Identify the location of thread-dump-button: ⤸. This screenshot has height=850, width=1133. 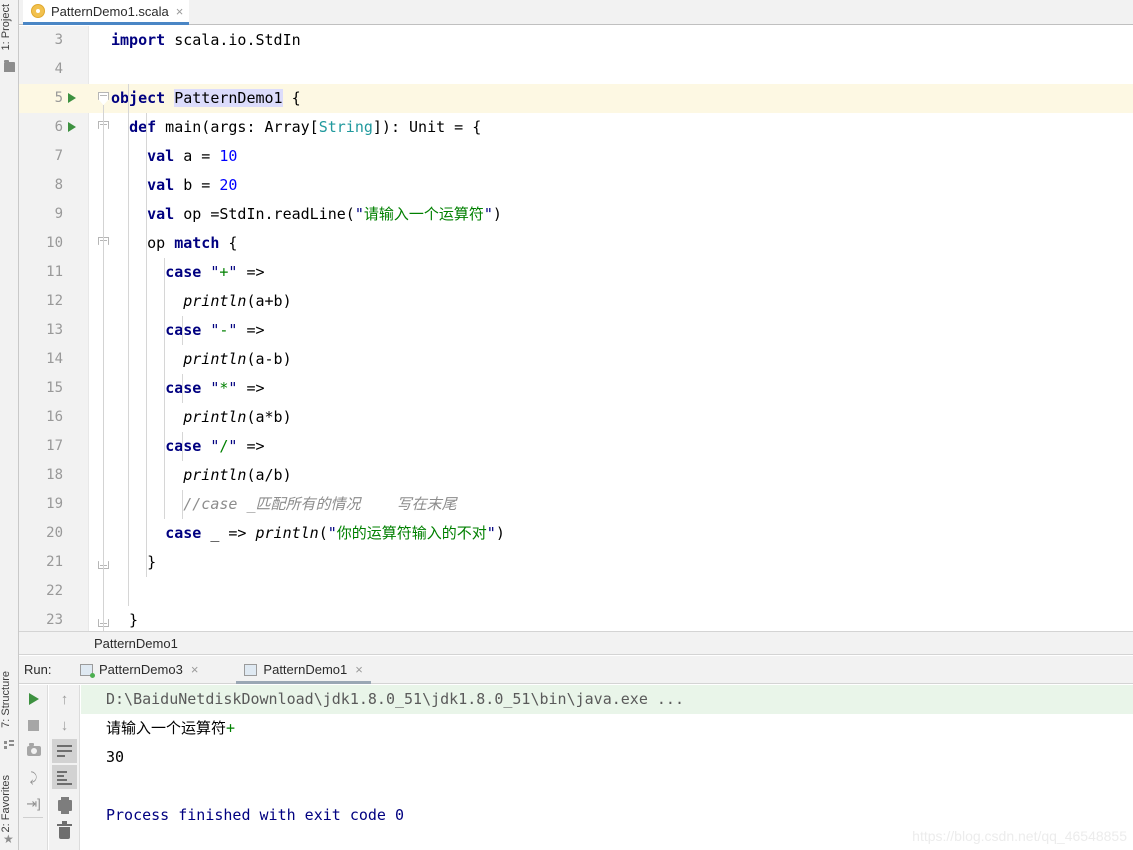
(33, 777).